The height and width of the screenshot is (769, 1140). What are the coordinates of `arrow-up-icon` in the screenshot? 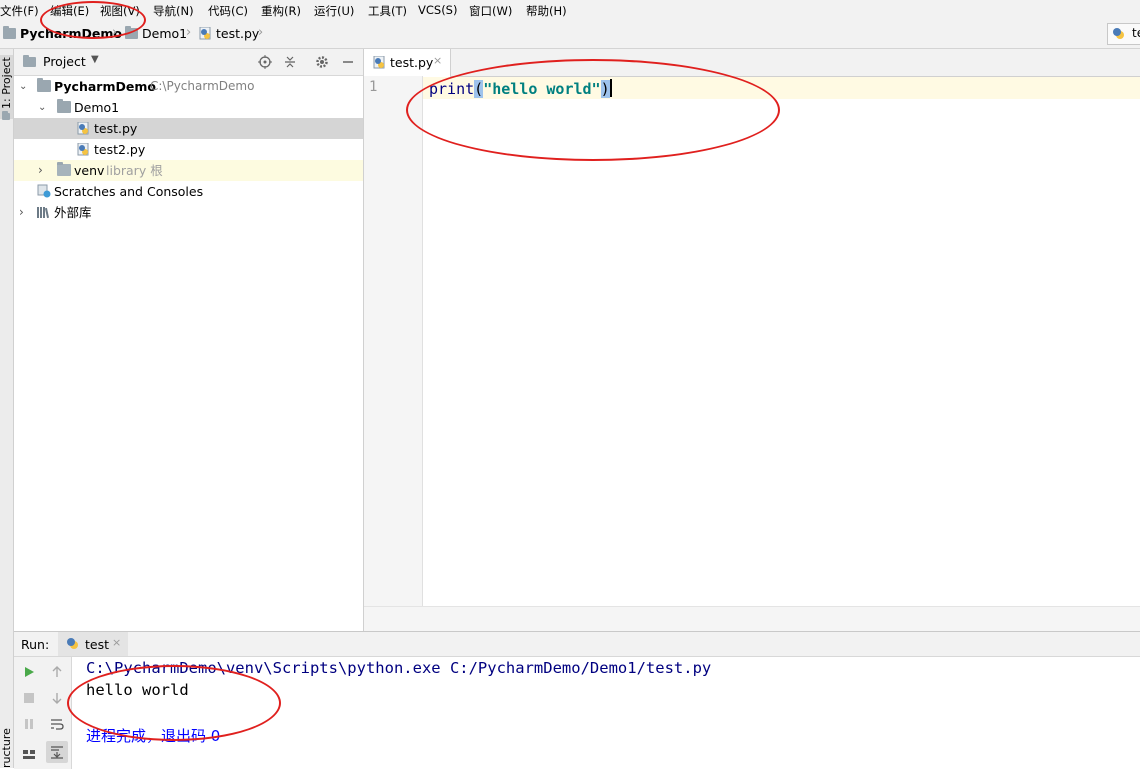 It's located at (57, 672).